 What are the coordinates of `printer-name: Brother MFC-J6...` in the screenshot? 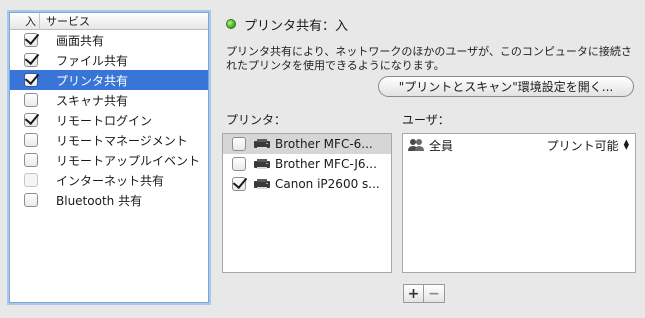 It's located at (326, 164).